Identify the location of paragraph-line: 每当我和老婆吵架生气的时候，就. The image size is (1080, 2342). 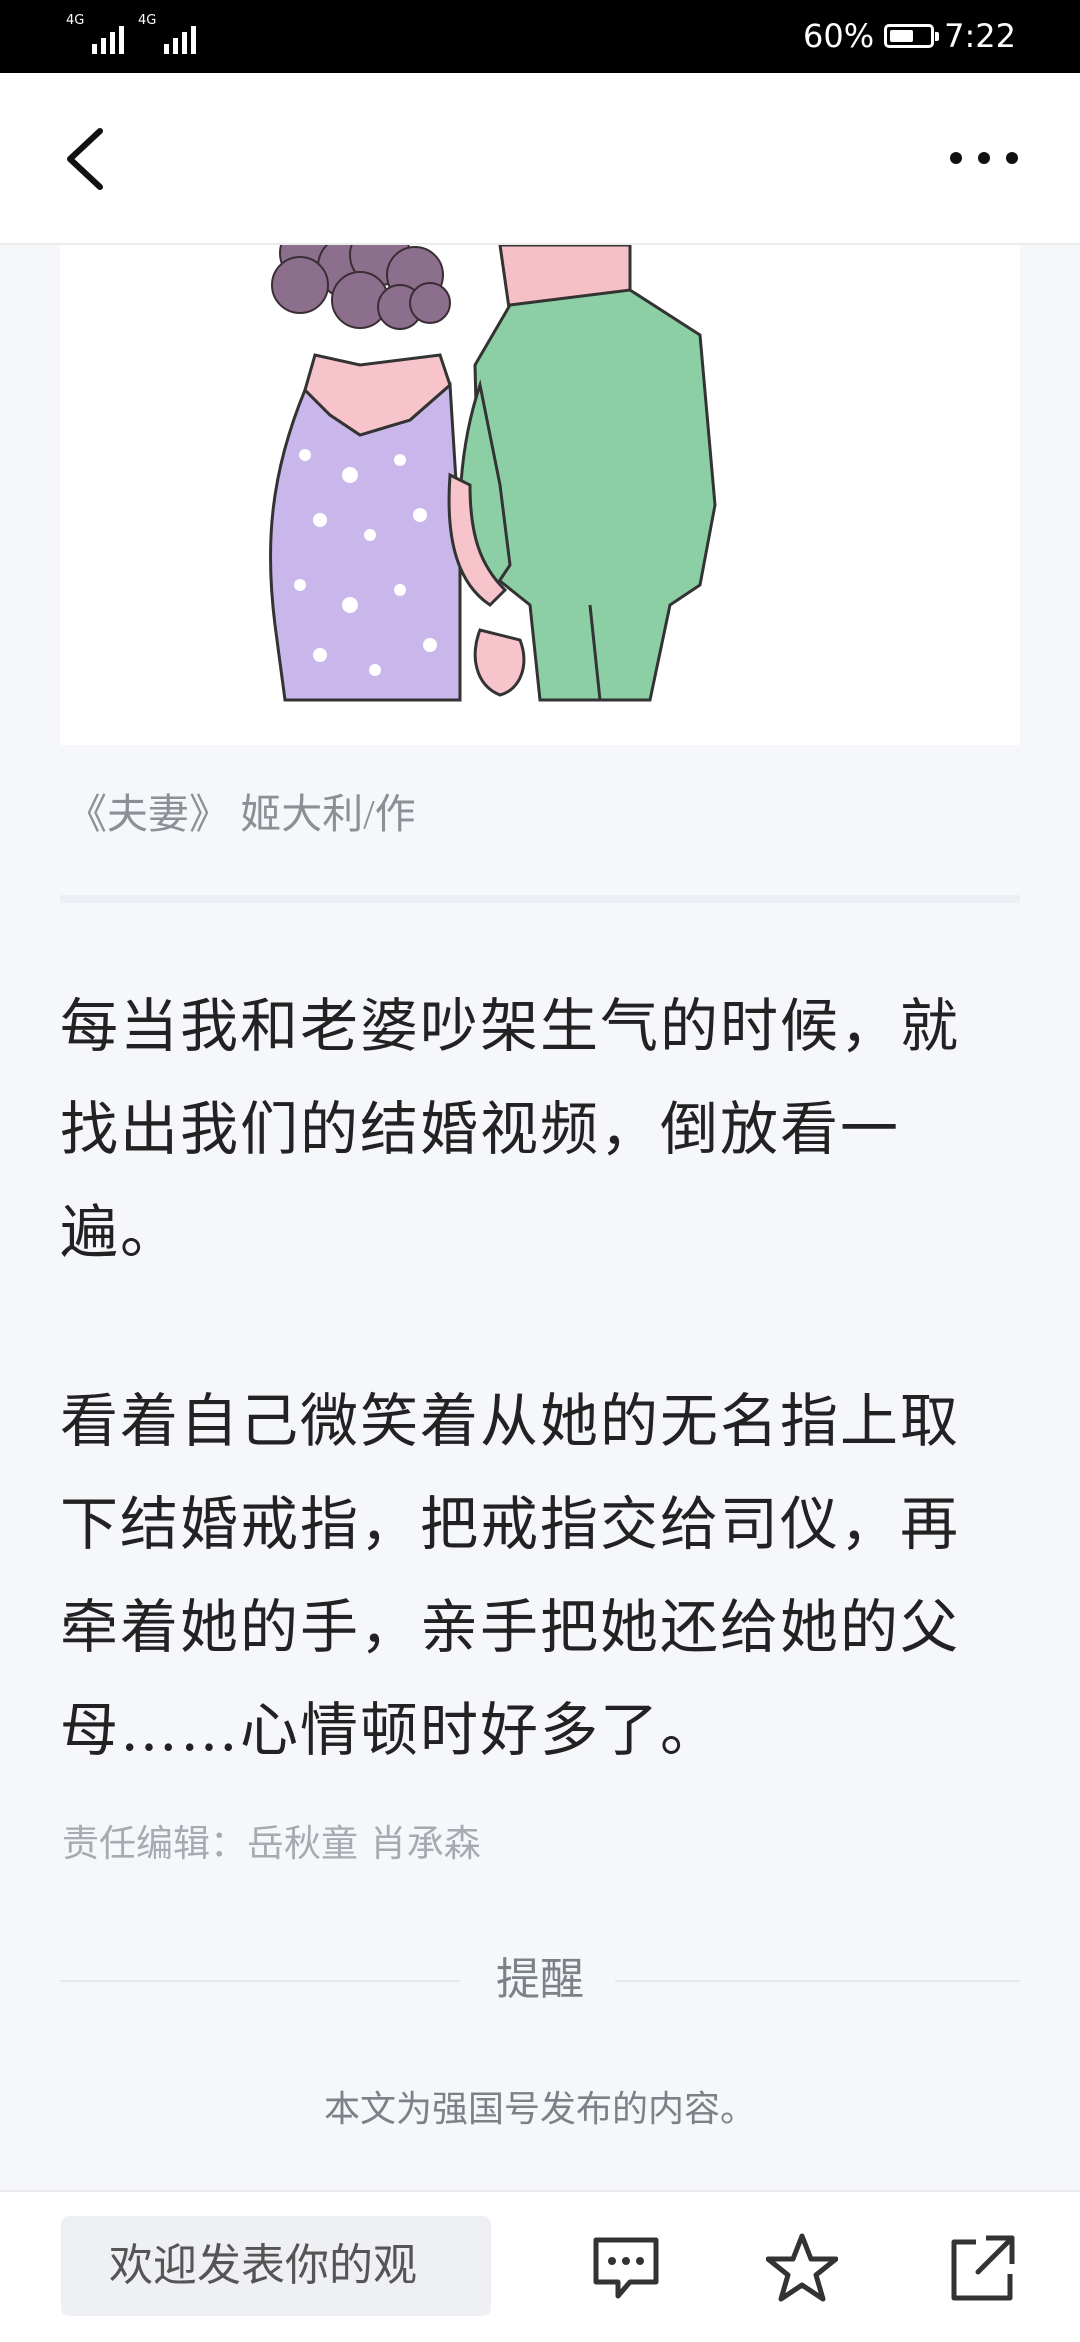
(510, 1026).